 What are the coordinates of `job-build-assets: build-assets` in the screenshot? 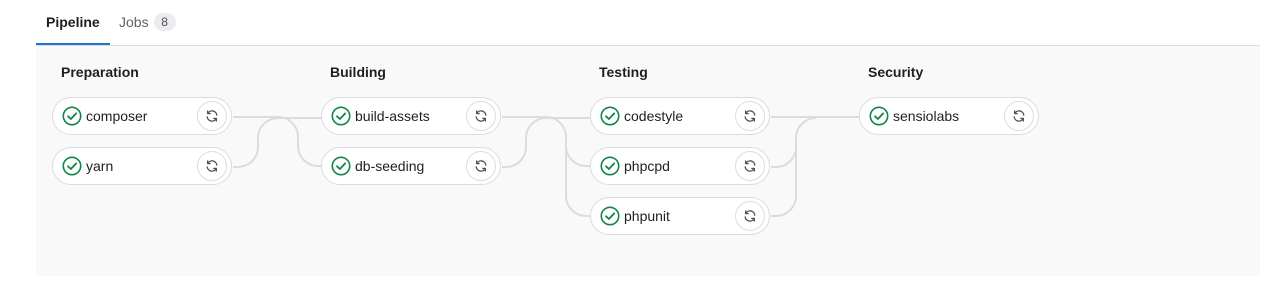 It's located at (411, 116).